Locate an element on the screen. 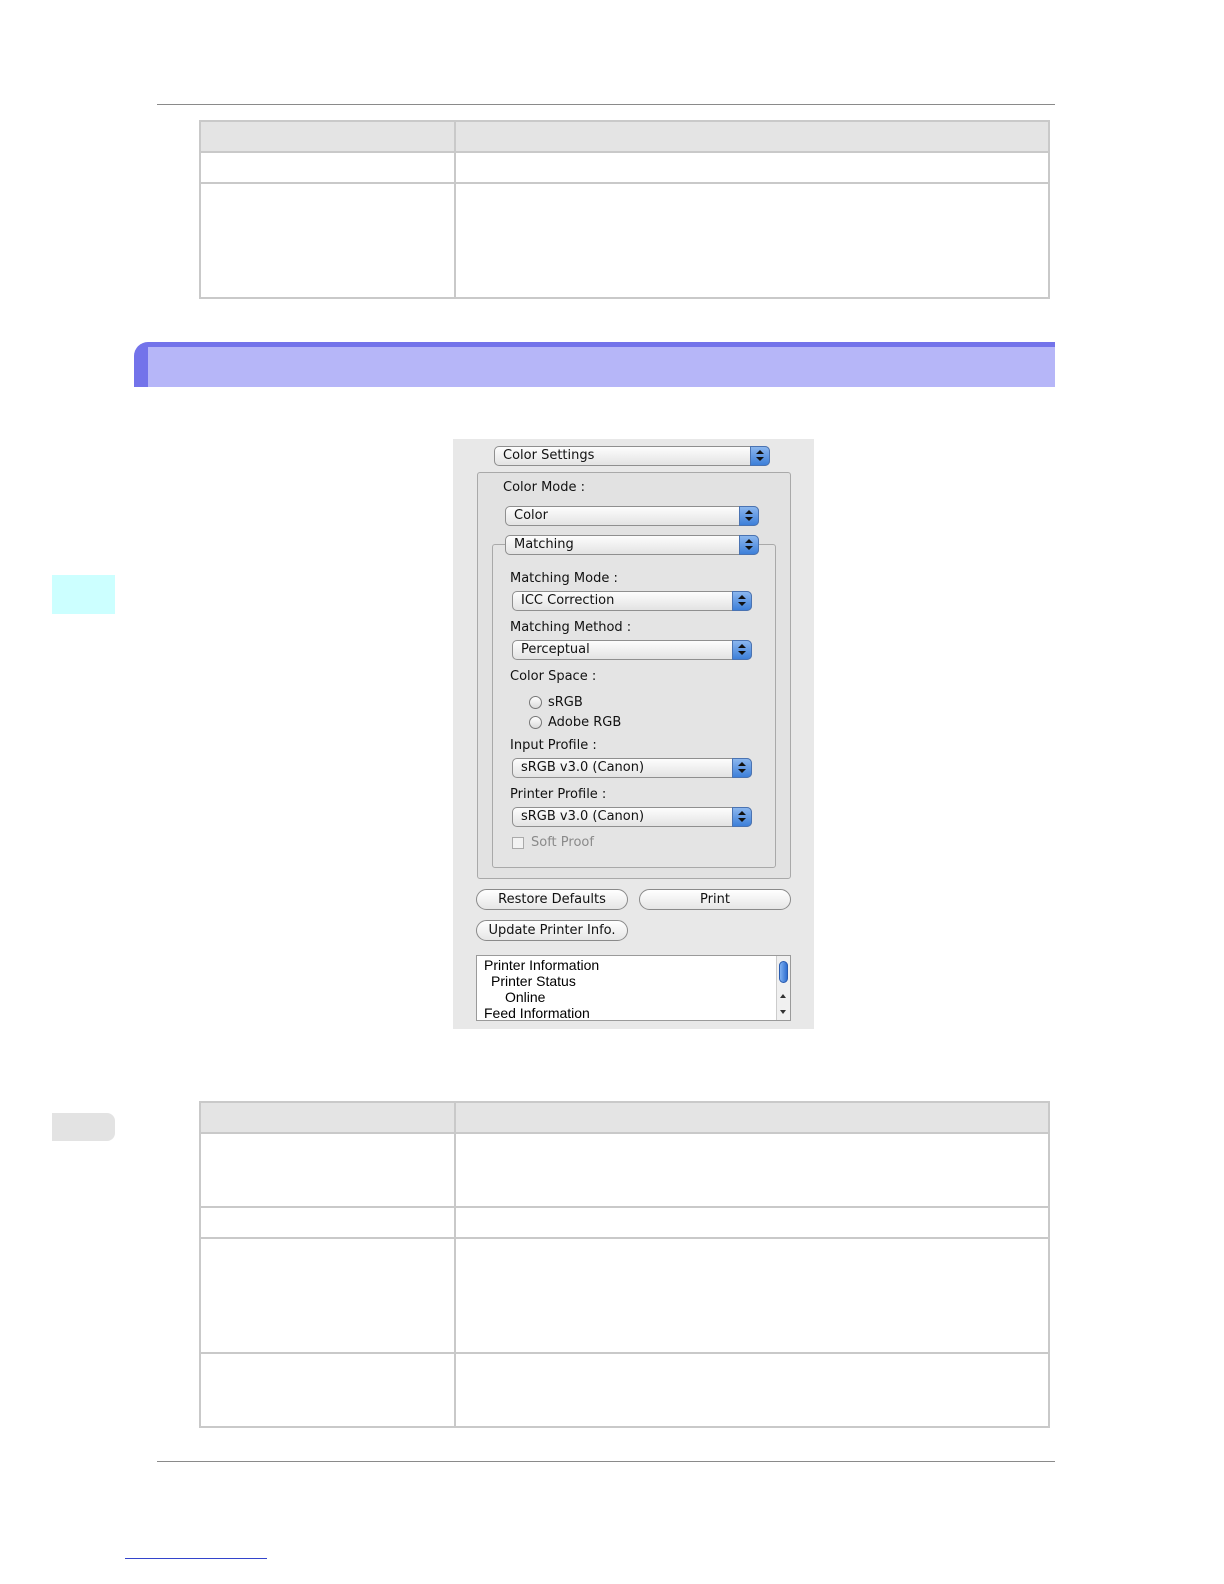 This screenshot has height=1584, width=1224. matching-mode-label: Matching Mode : is located at coordinates (564, 578).